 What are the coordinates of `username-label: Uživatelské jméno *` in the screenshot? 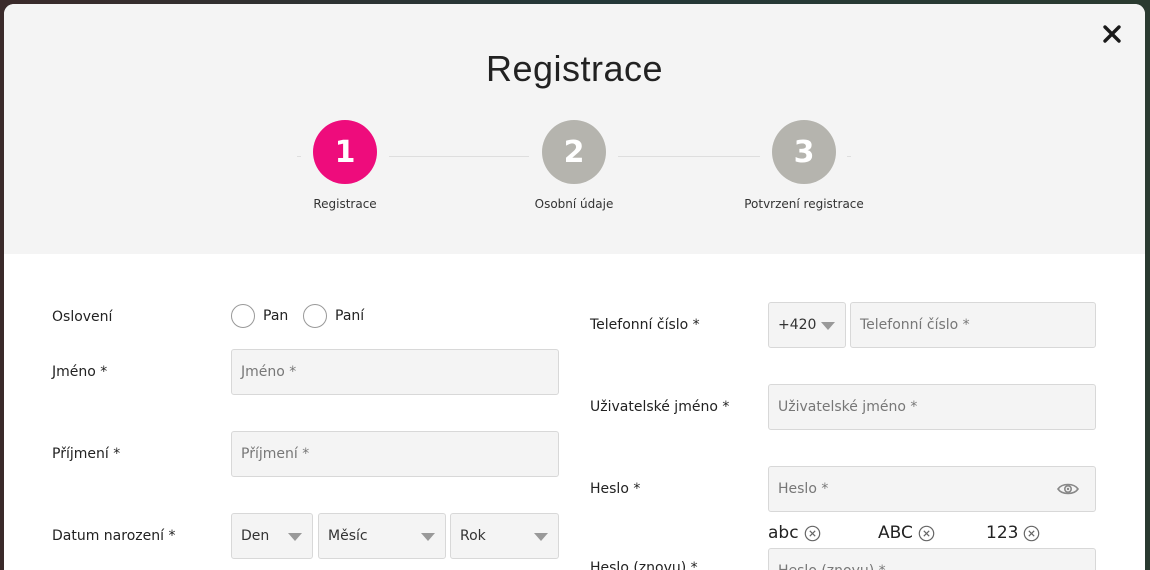 It's located at (660, 407).